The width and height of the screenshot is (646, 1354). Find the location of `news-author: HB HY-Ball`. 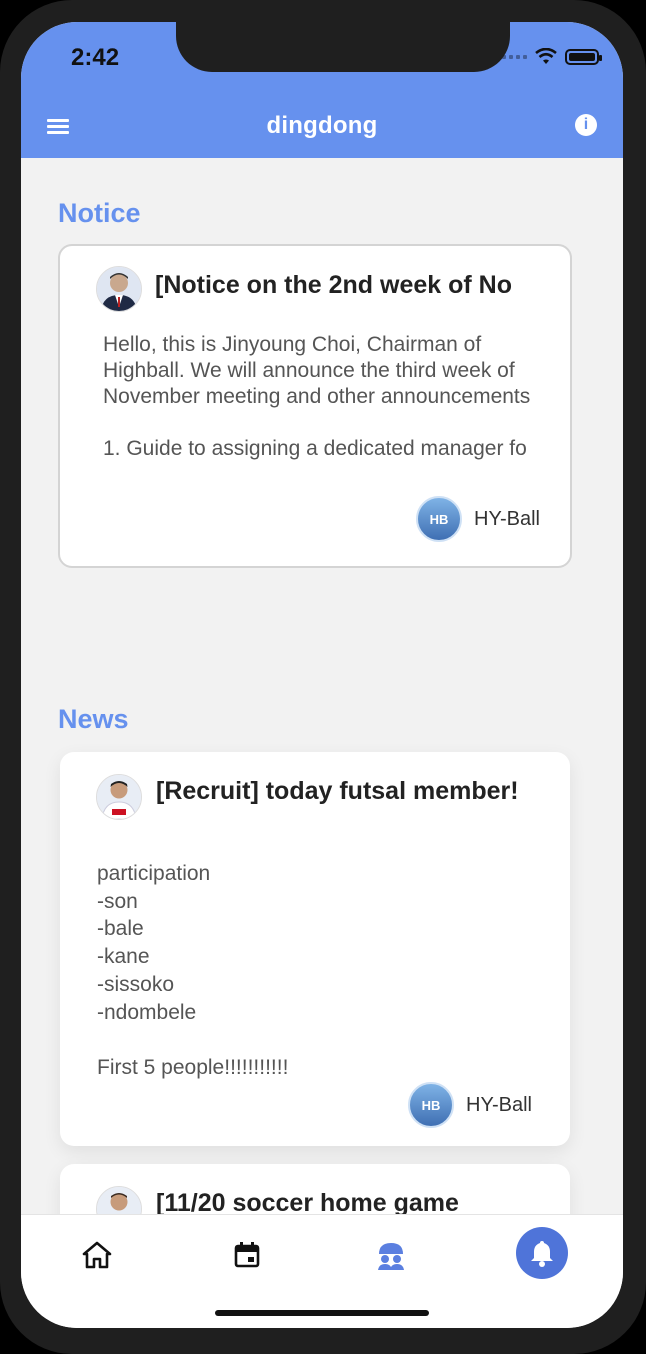

news-author: HB HY-Ball is located at coordinates (470, 1105).